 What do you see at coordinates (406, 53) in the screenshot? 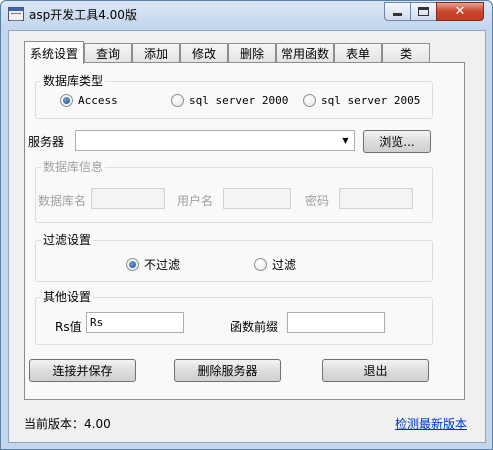
I see `tab-class: 类` at bounding box center [406, 53].